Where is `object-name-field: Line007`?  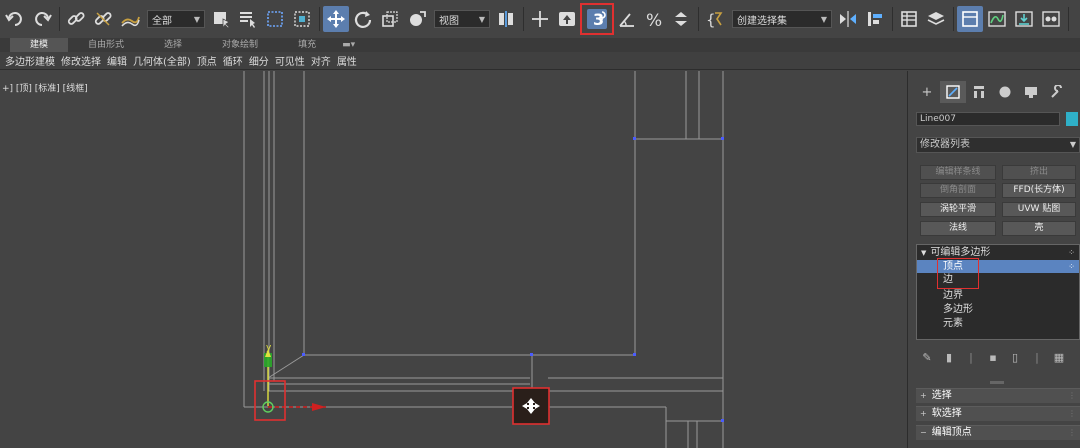
object-name-field: Line007 is located at coordinates (988, 119).